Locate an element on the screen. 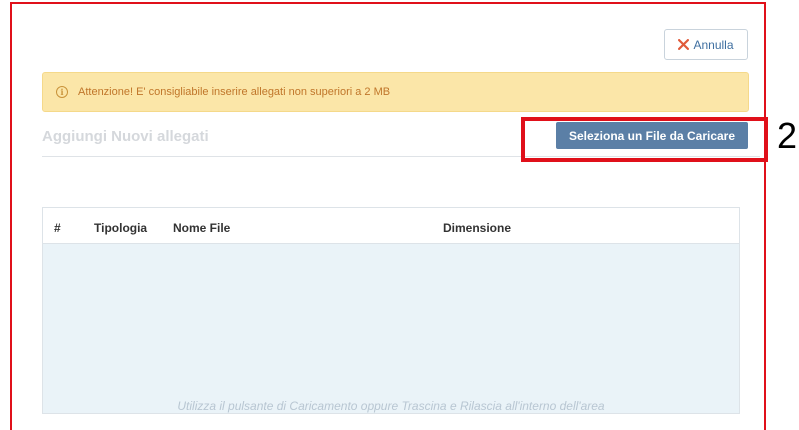 The height and width of the screenshot is (430, 799). column-header-dimensione: Dimensione is located at coordinates (477, 228).